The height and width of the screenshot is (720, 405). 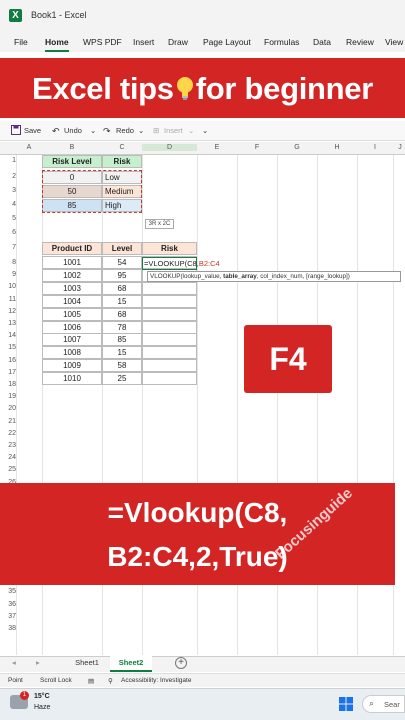 What do you see at coordinates (8, 384) in the screenshot?
I see `row-header: 18` at bounding box center [8, 384].